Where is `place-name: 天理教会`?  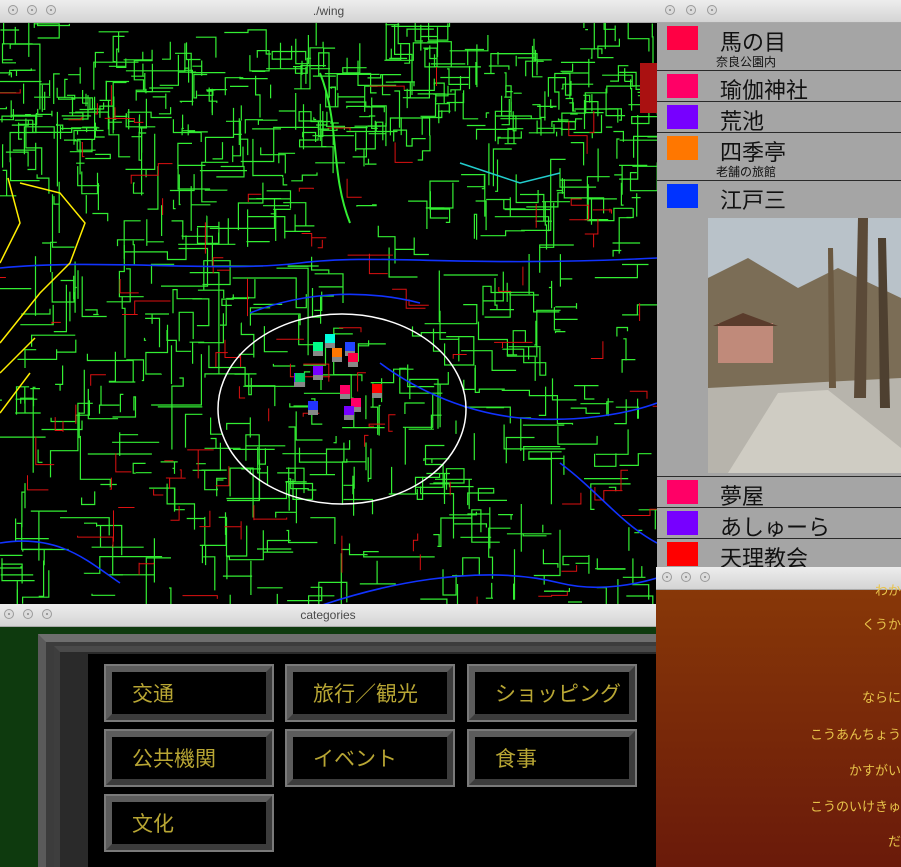
place-name: 天理教会 is located at coordinates (764, 557).